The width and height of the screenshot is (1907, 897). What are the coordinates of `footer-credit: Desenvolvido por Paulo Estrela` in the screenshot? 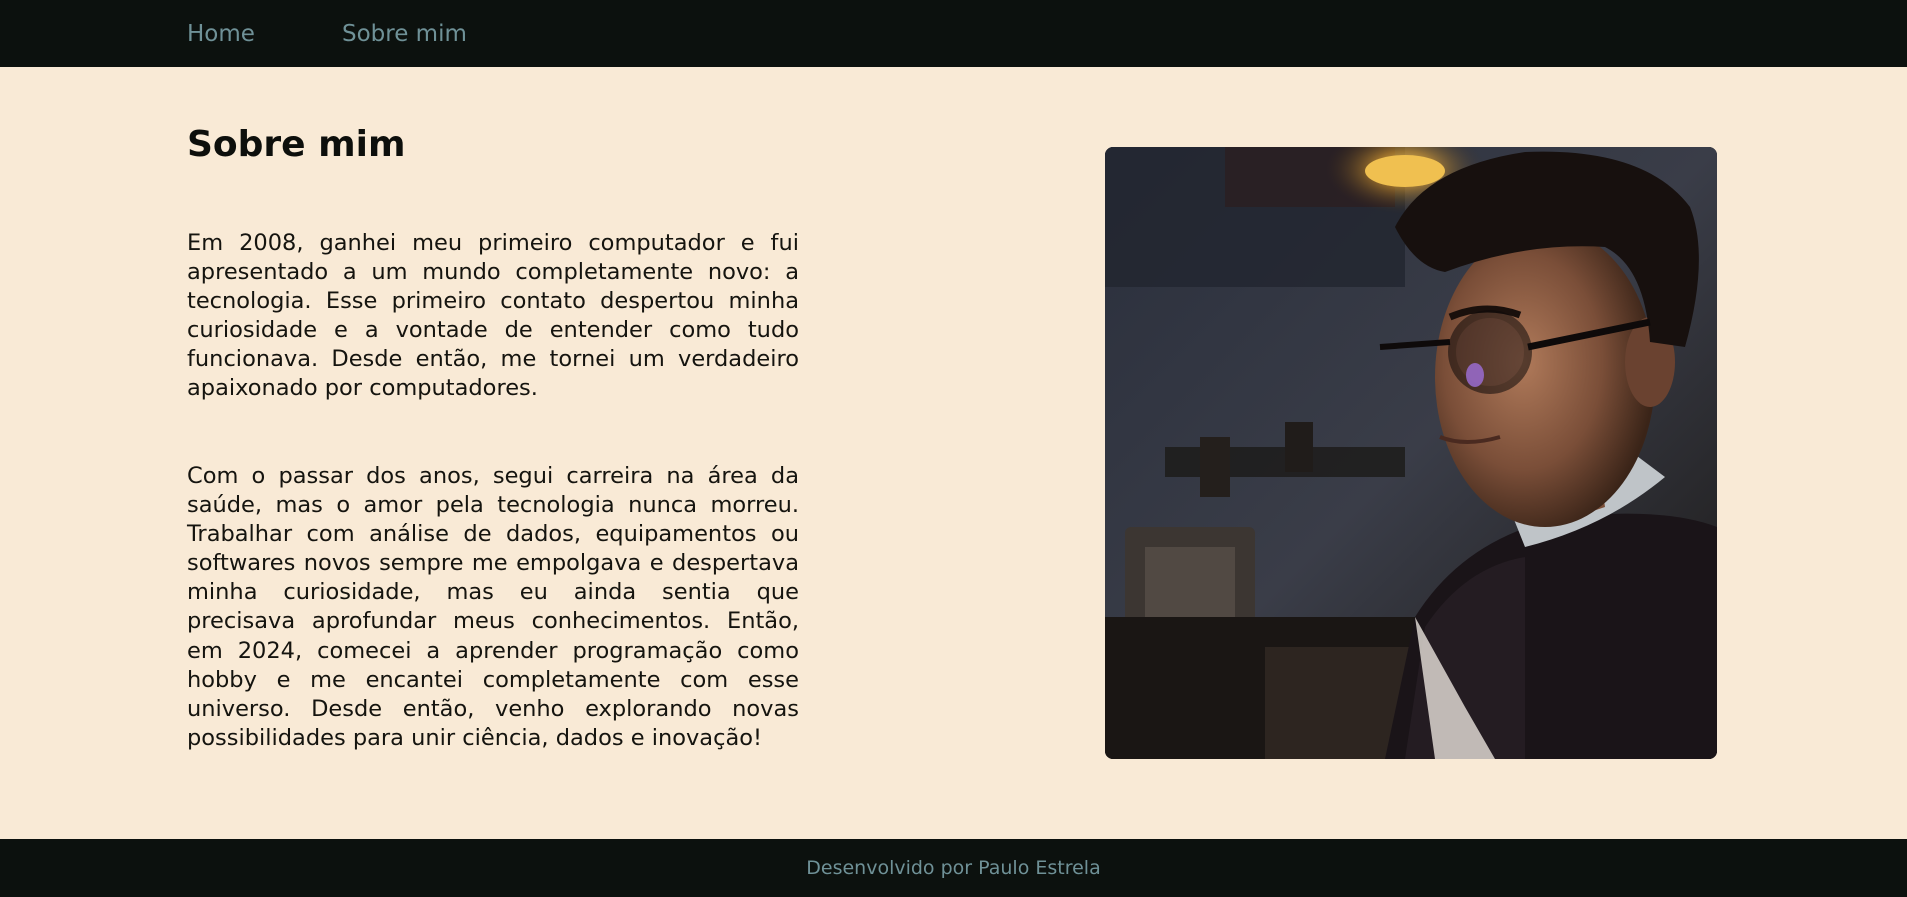 It's located at (953, 868).